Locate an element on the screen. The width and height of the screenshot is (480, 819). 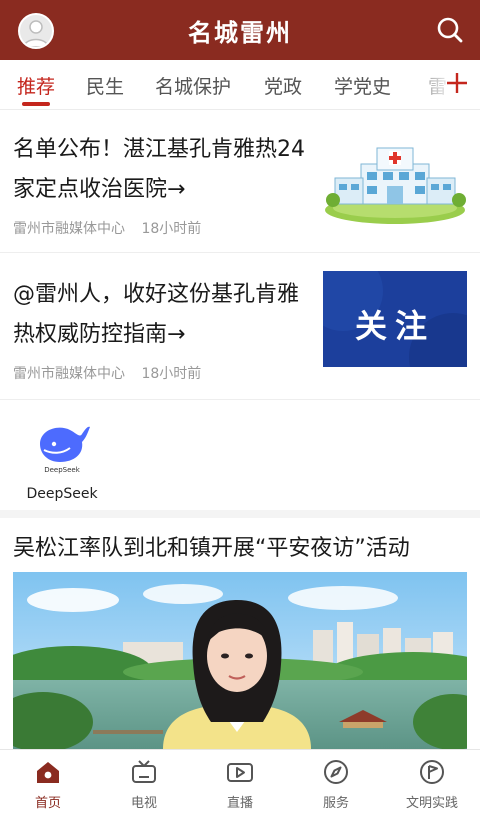
news-thumbnail: 关注 is located at coordinates (395, 319).